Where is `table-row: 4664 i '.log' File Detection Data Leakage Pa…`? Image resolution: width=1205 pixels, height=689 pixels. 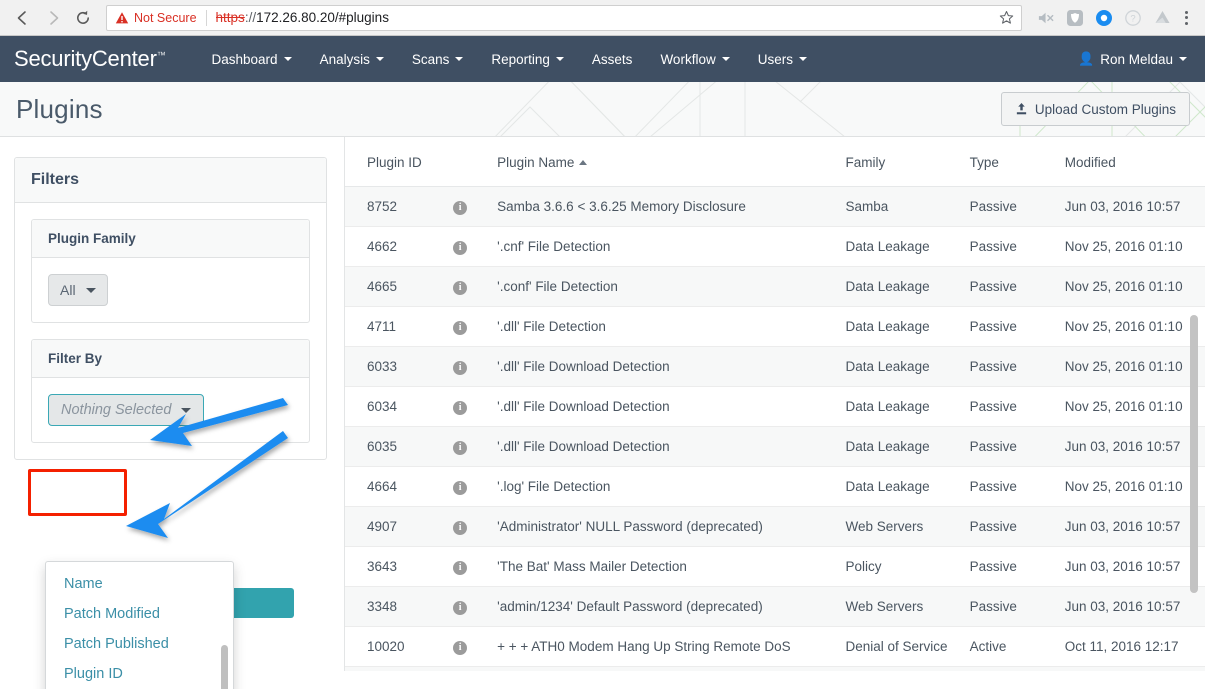 table-row: 4664 i '.log' File Detection Data Leakage Pa… is located at coordinates (775, 486).